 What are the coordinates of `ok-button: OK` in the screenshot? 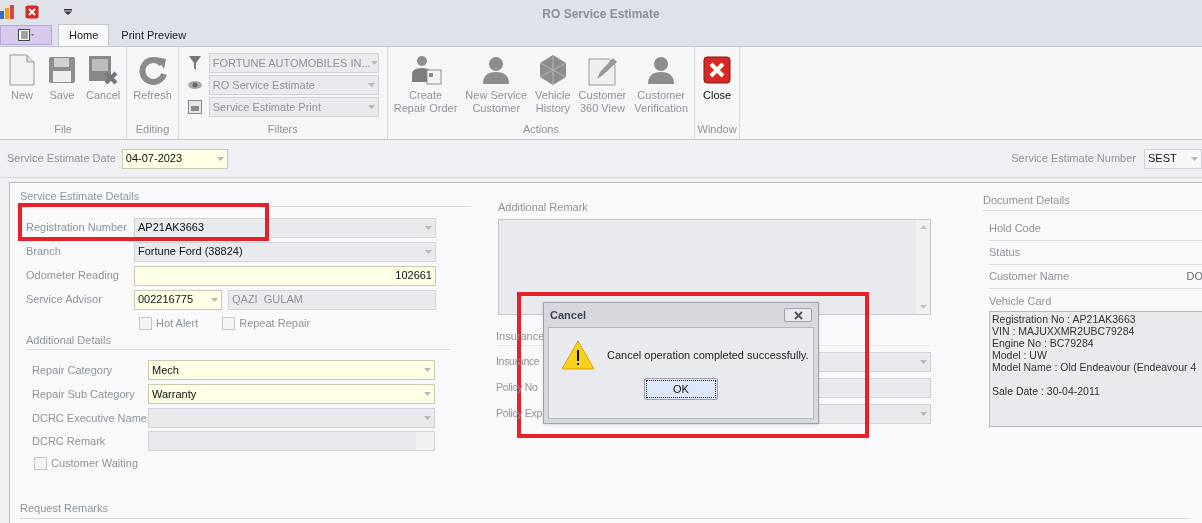 It's located at (681, 389).